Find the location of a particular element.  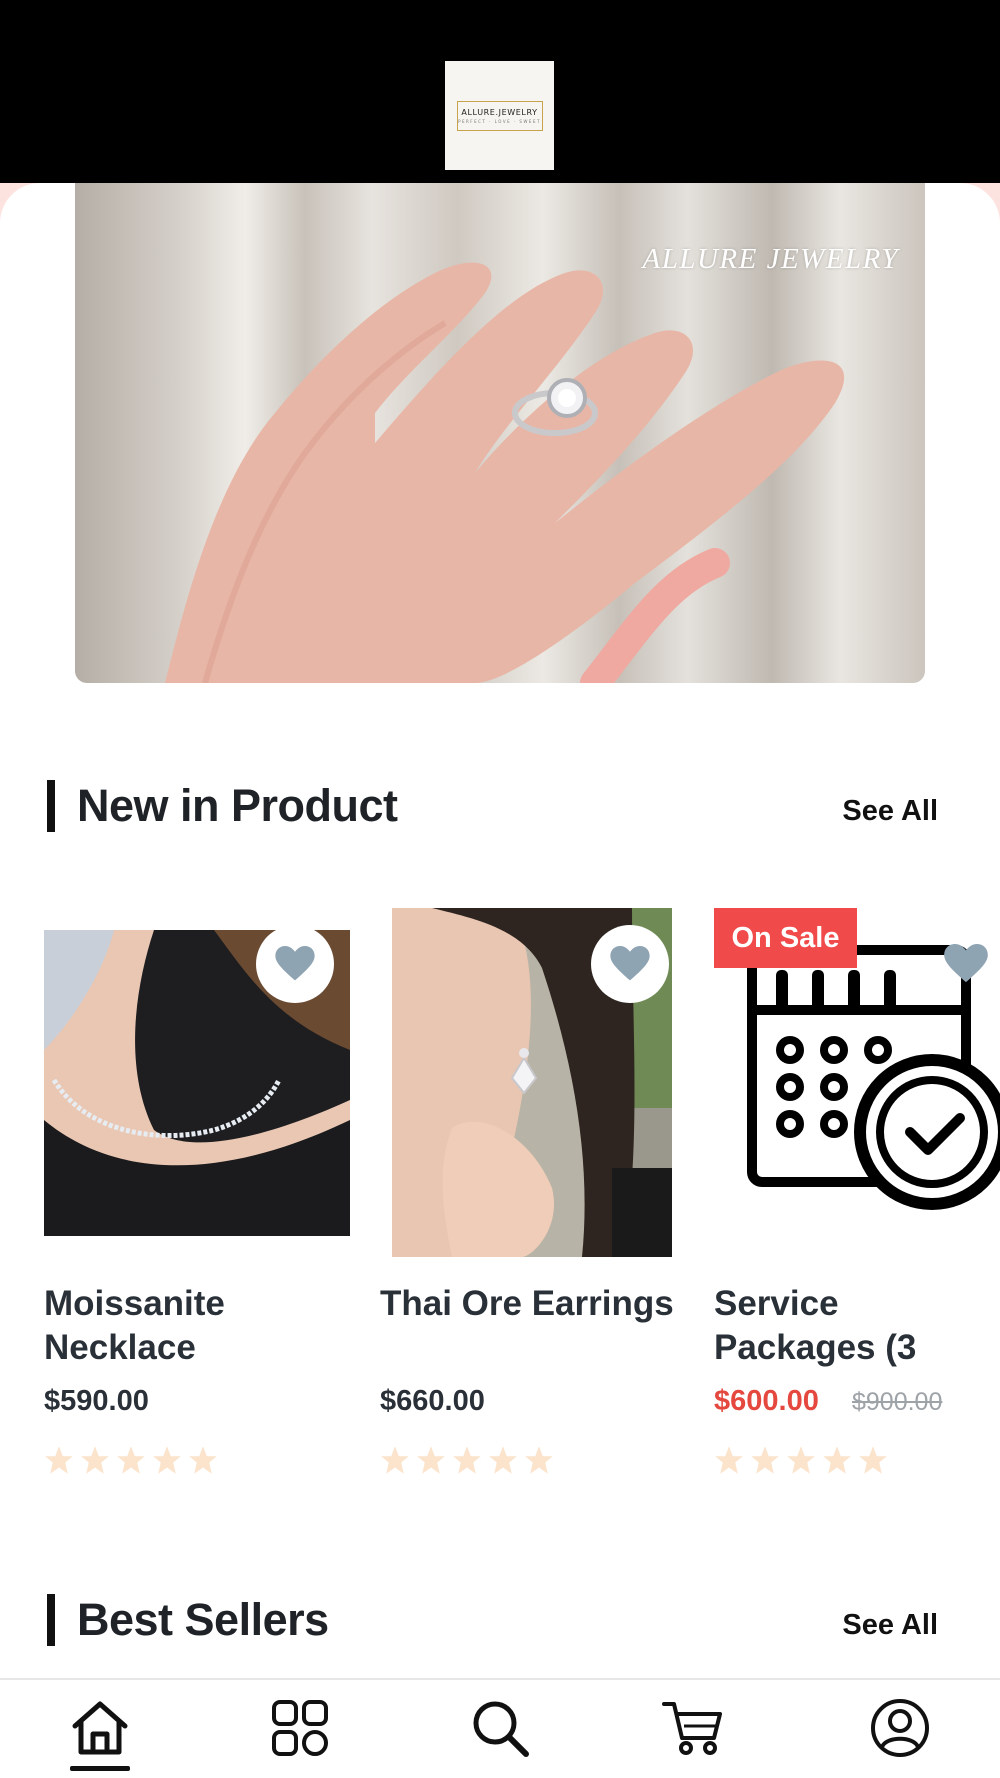

see-all-new-in: See All is located at coordinates (890, 811).